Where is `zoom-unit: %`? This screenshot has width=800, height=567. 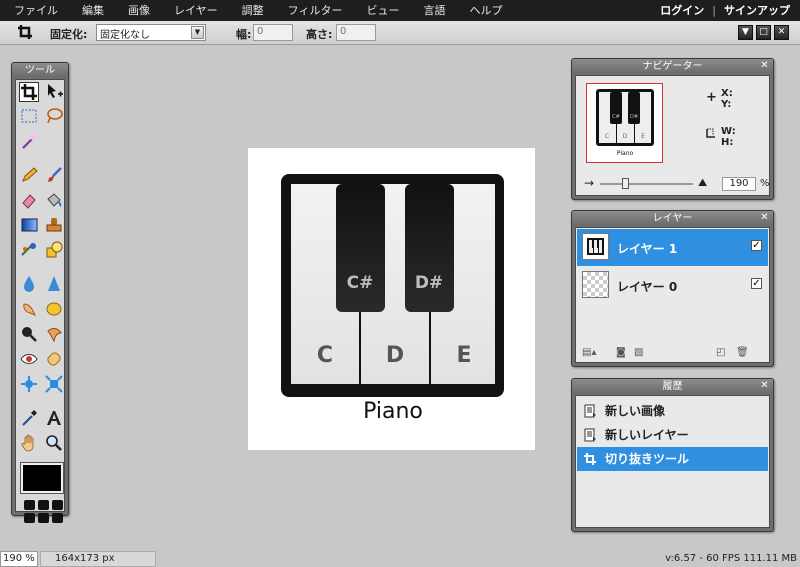
zoom-unit: % is located at coordinates (765, 183).